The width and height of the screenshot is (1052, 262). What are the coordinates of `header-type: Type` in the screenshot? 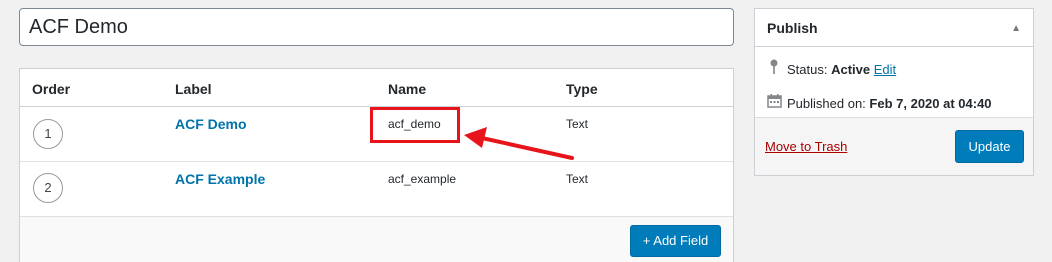 It's located at (582, 89).